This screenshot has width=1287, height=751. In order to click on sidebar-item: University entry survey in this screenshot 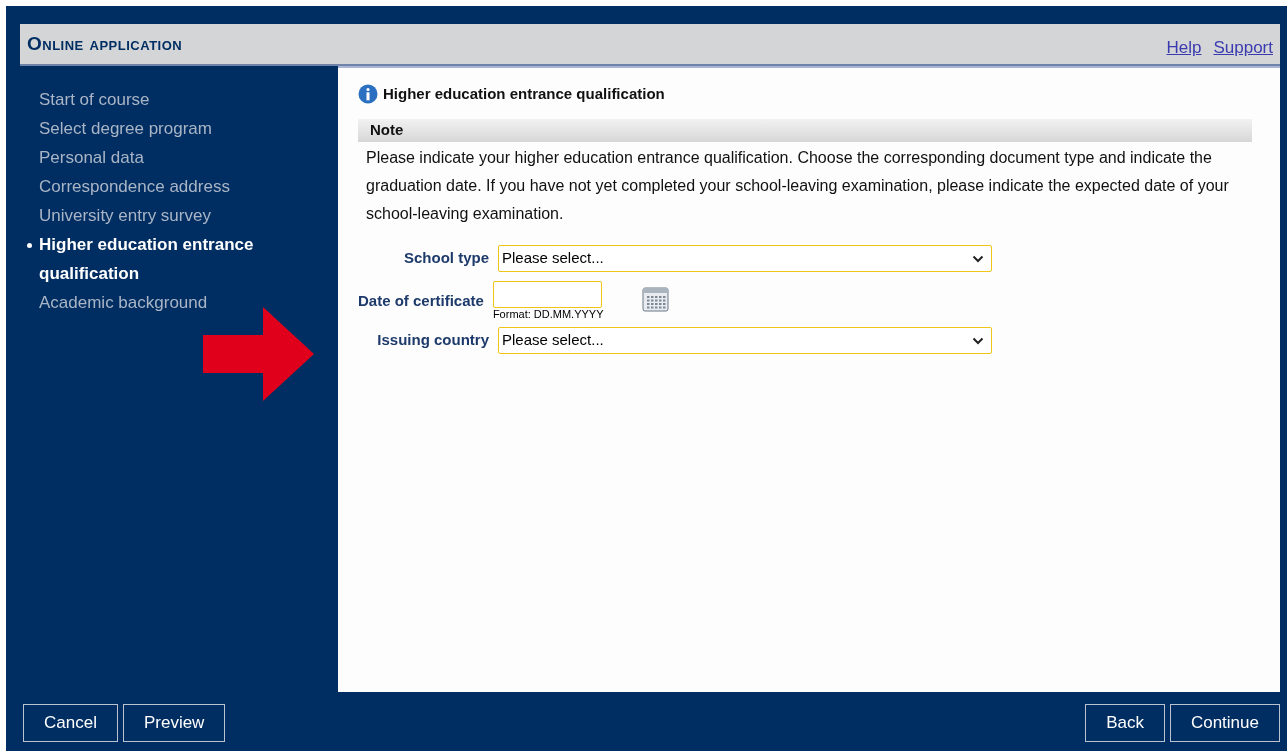, I will do `click(179, 215)`.